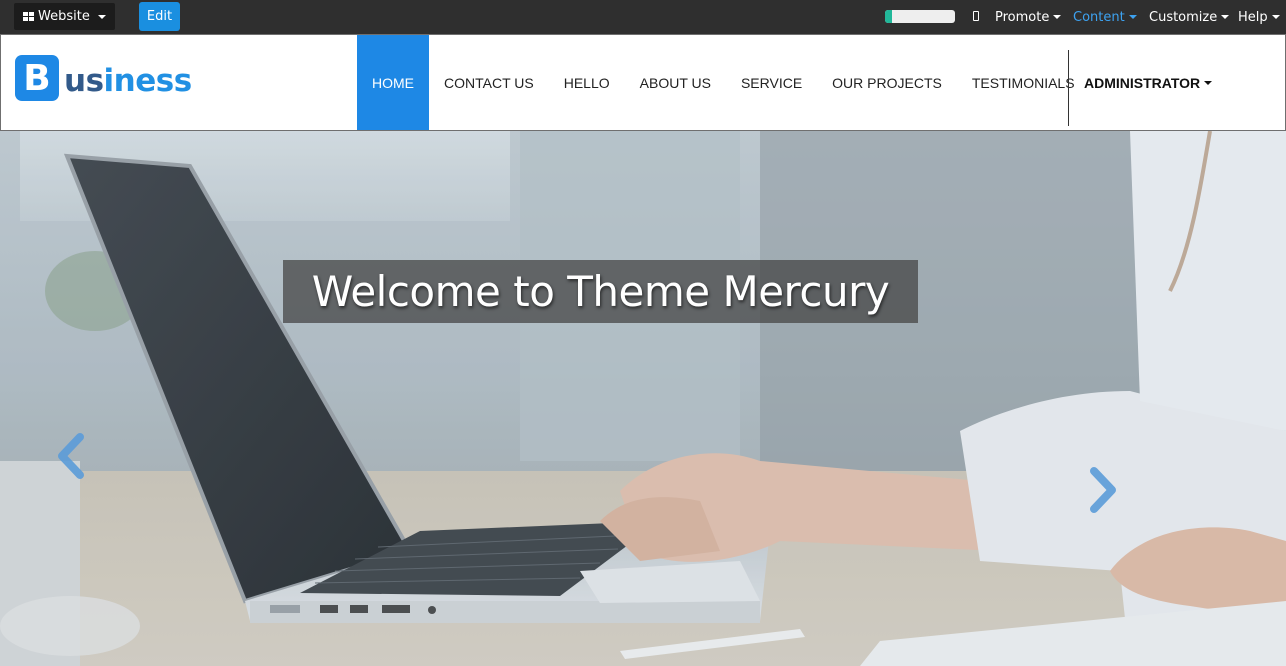 This screenshot has height=666, width=1286. What do you see at coordinates (148, 81) in the screenshot?
I see `logo-wordmark-blue: iness` at bounding box center [148, 81].